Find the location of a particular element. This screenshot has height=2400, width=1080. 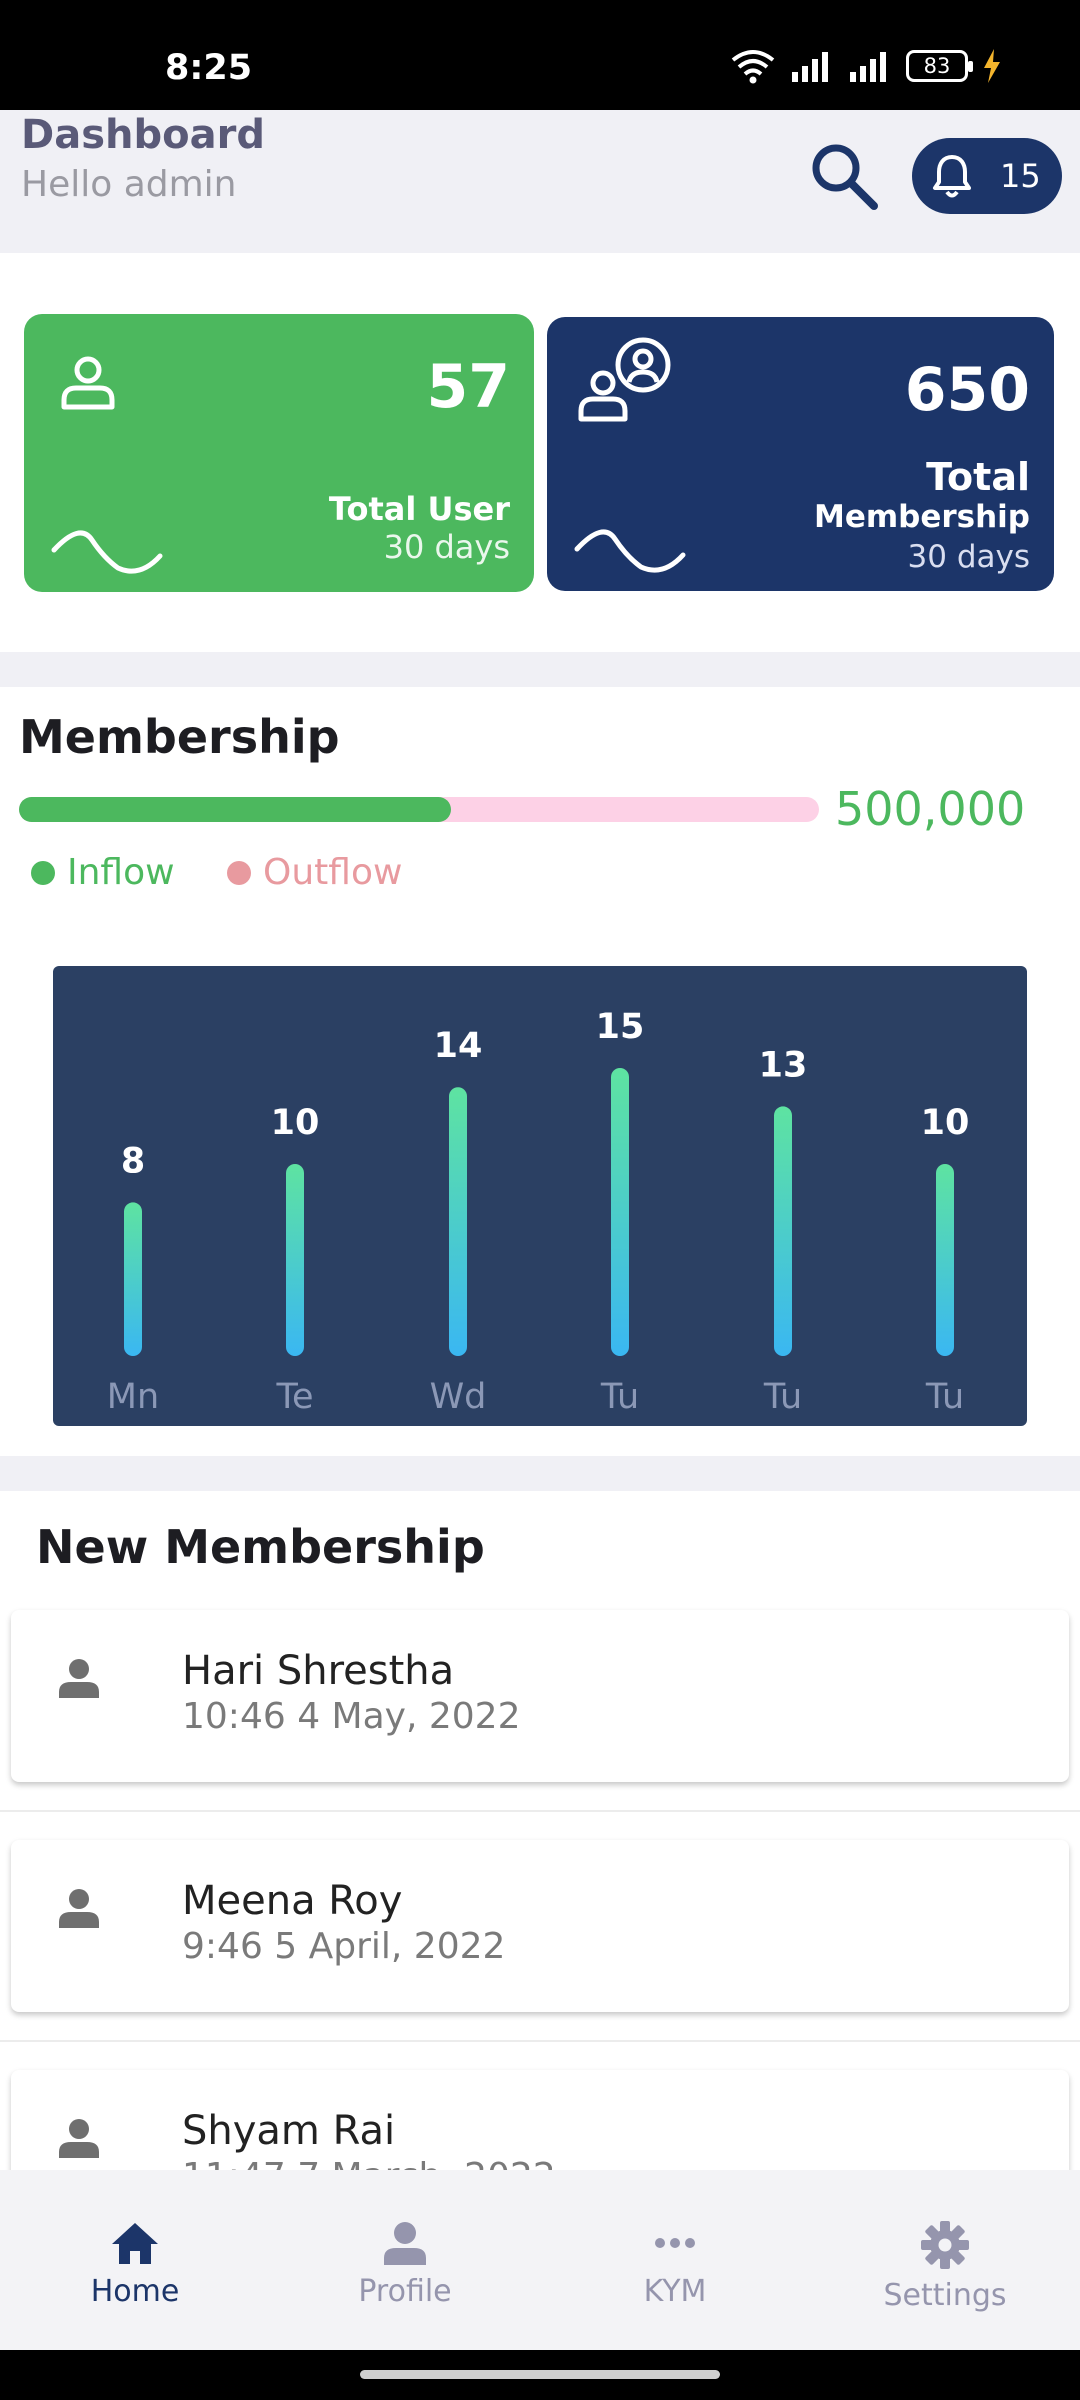

search-icon is located at coordinates (845, 177).